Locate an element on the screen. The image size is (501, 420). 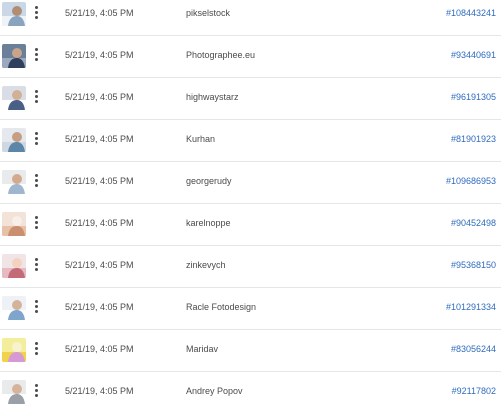
author-cell: Andrey Popov is located at coordinates (214, 391).